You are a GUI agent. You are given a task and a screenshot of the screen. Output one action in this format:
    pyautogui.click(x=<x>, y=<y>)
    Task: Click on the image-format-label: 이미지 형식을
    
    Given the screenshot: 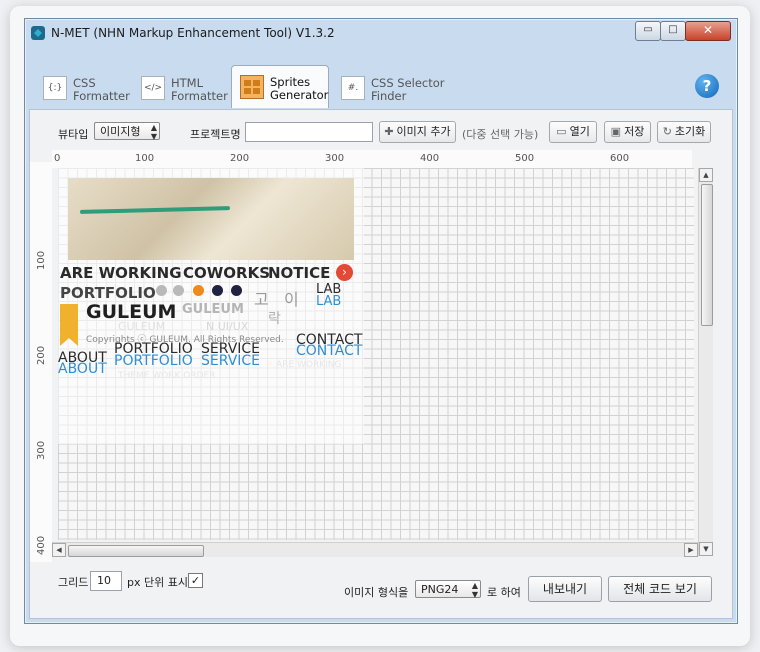 What is the action you would take?
    pyautogui.click(x=376, y=592)
    